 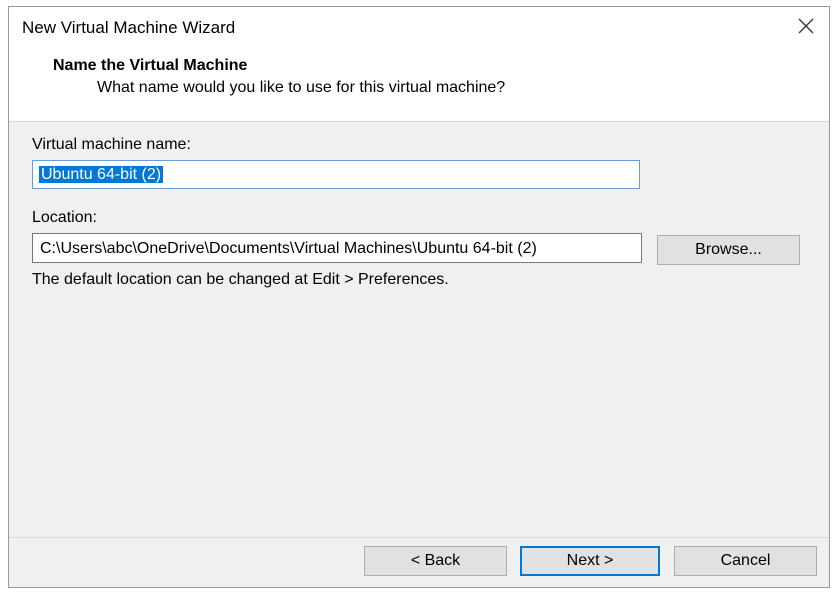 What do you see at coordinates (129, 27) in the screenshot?
I see `window-title: New Virtual Machine Wizard` at bounding box center [129, 27].